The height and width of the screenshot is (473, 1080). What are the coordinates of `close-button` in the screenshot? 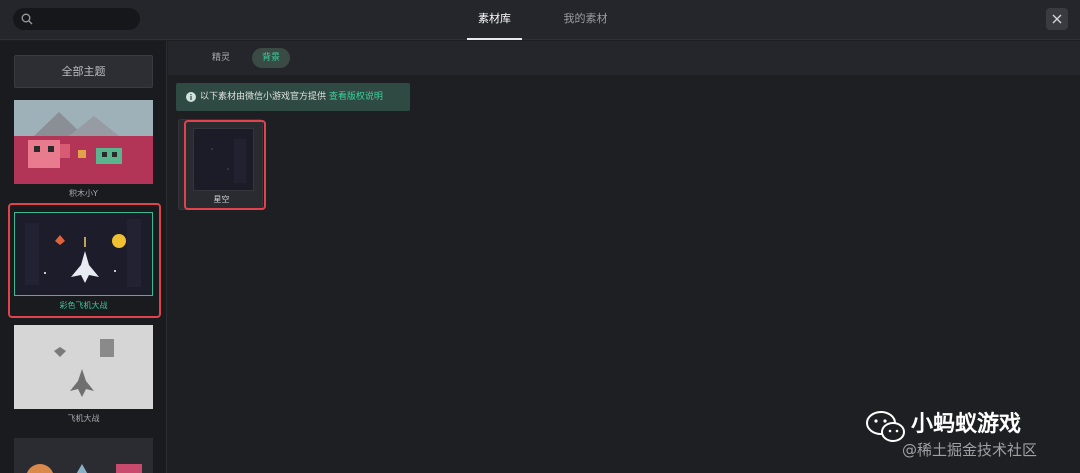 It's located at (1057, 19).